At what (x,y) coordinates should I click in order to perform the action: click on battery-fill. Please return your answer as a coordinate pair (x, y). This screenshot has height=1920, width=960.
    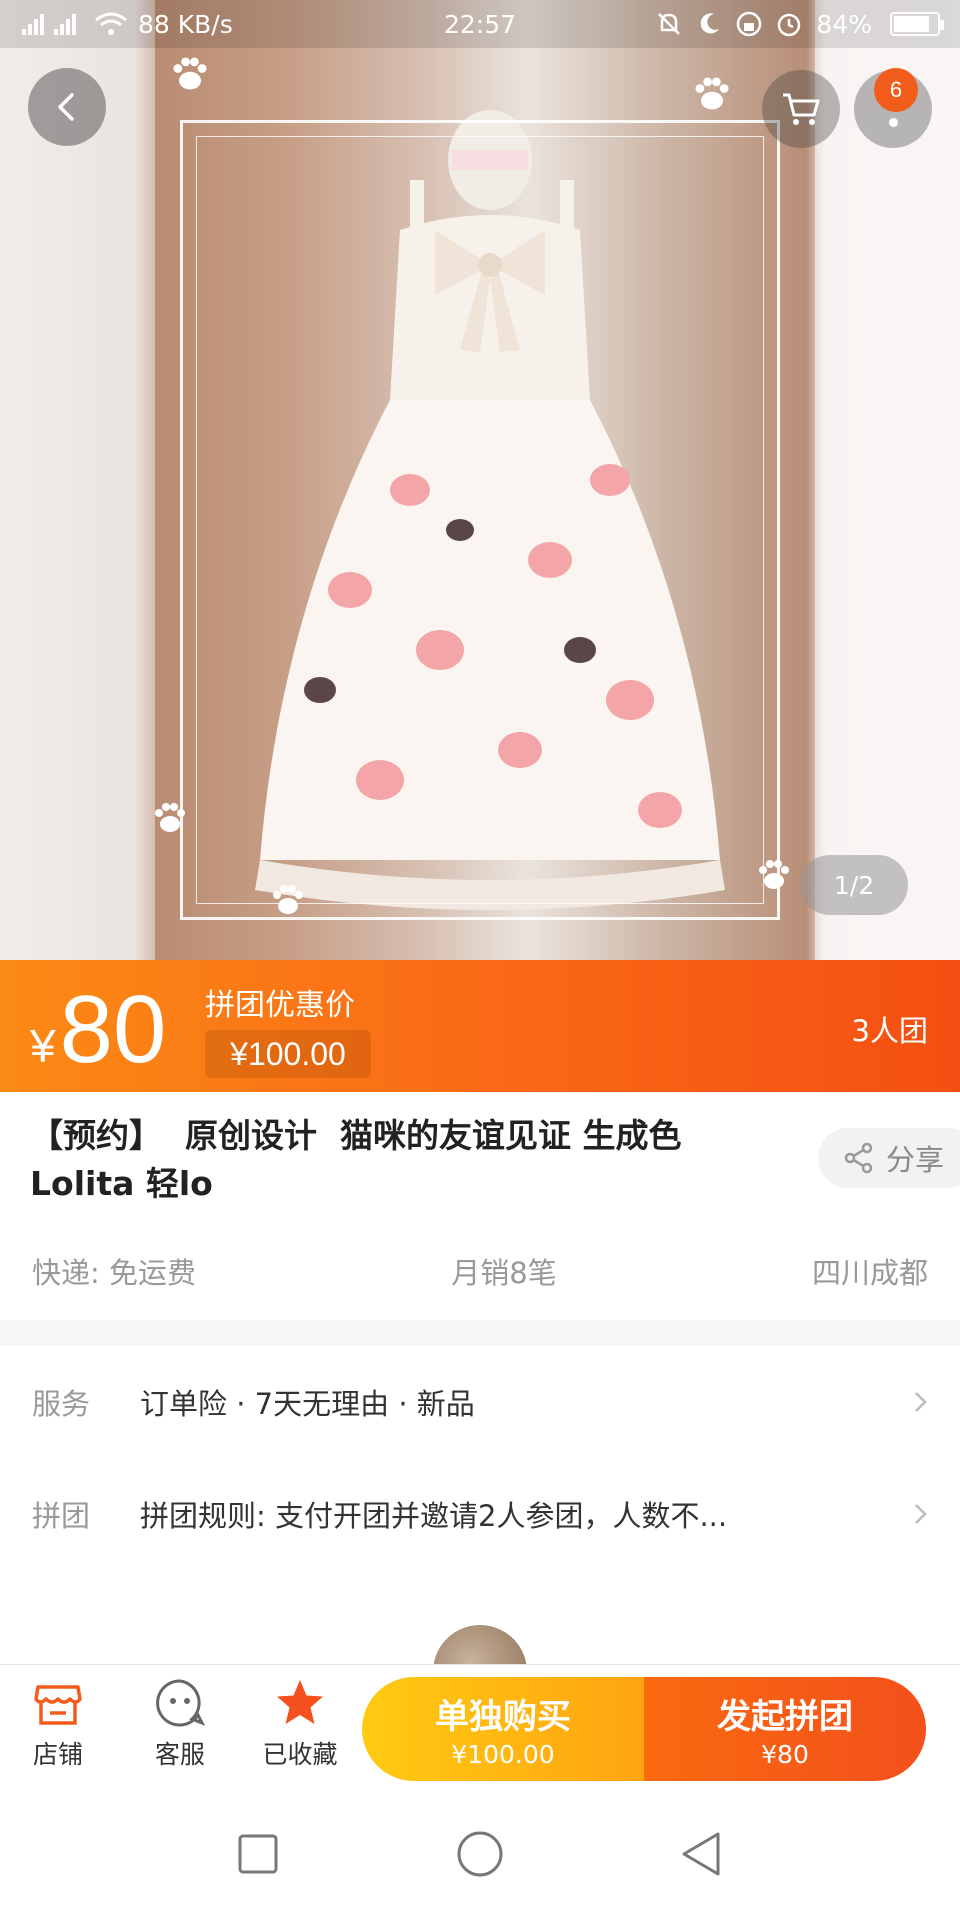
    Looking at the image, I should click on (912, 24).